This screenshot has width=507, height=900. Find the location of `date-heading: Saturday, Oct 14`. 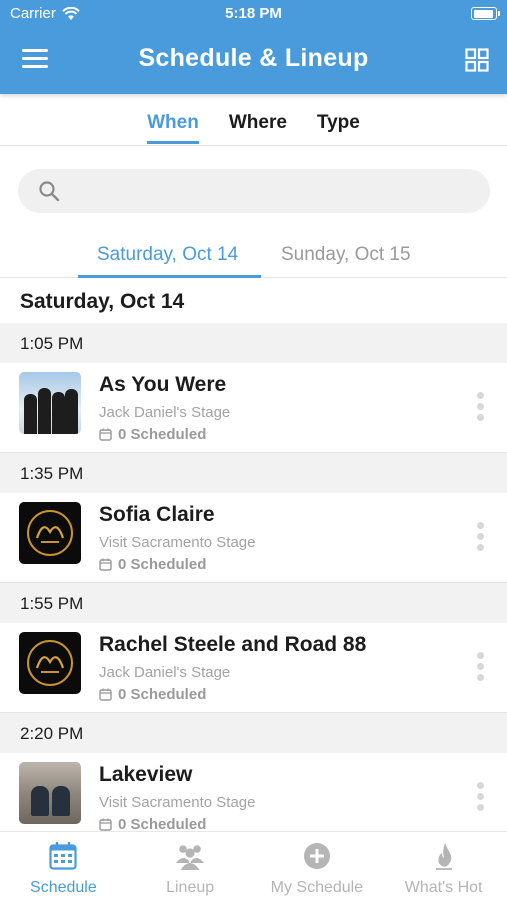

date-heading: Saturday, Oct 14 is located at coordinates (102, 301).